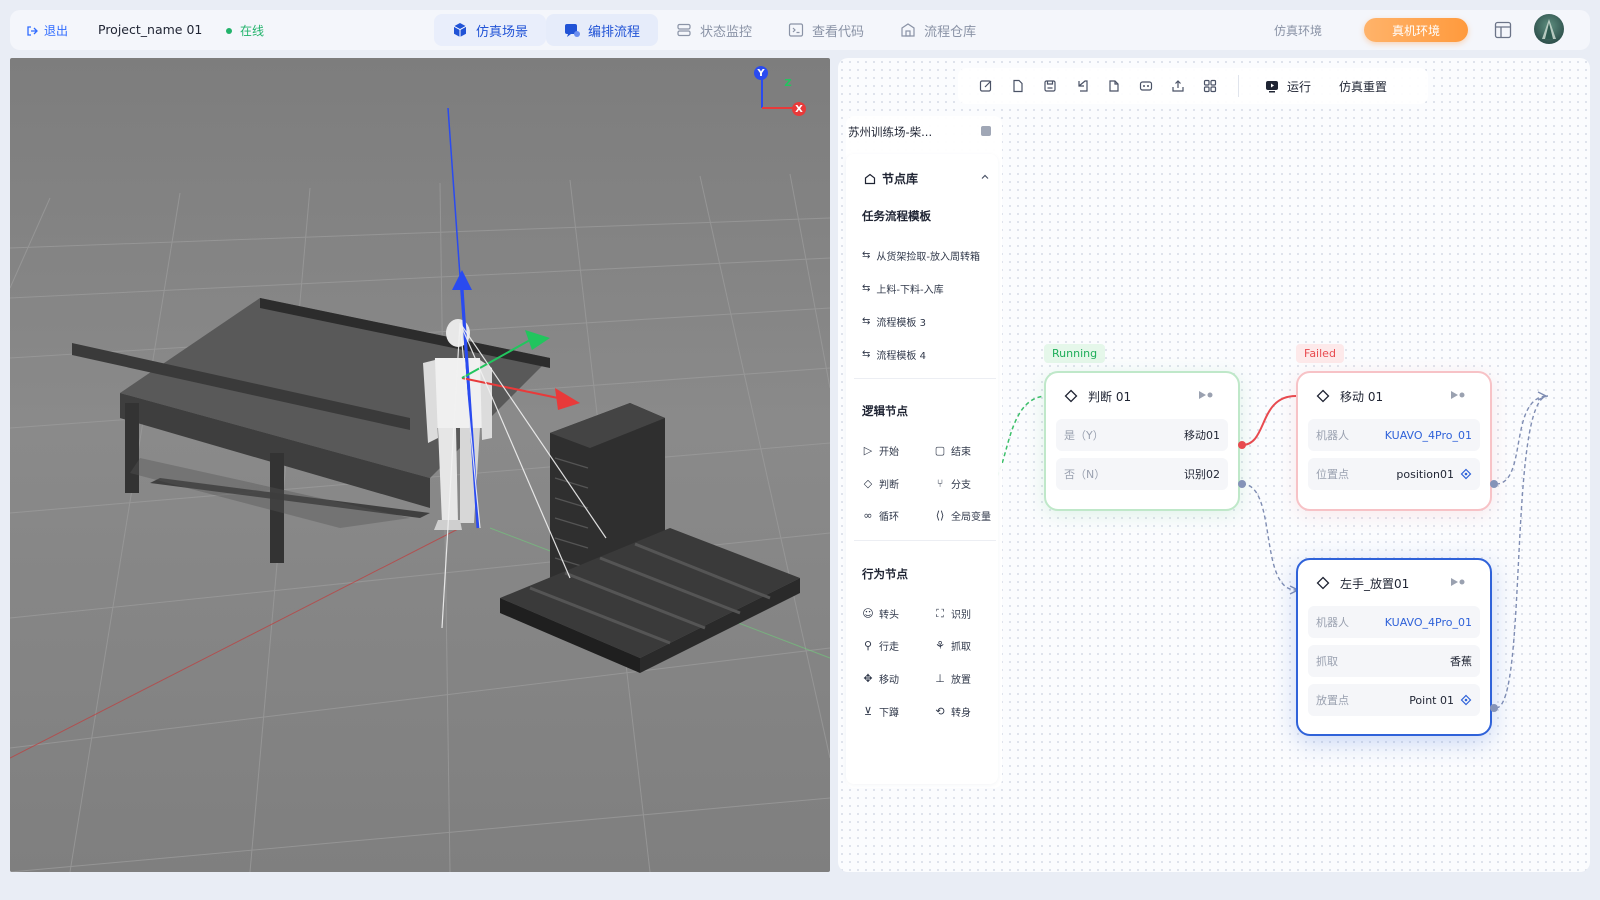 Image resolution: width=1600 pixels, height=900 pixels. I want to click on logic-node-start: ▷ 开始, so click(880, 450).